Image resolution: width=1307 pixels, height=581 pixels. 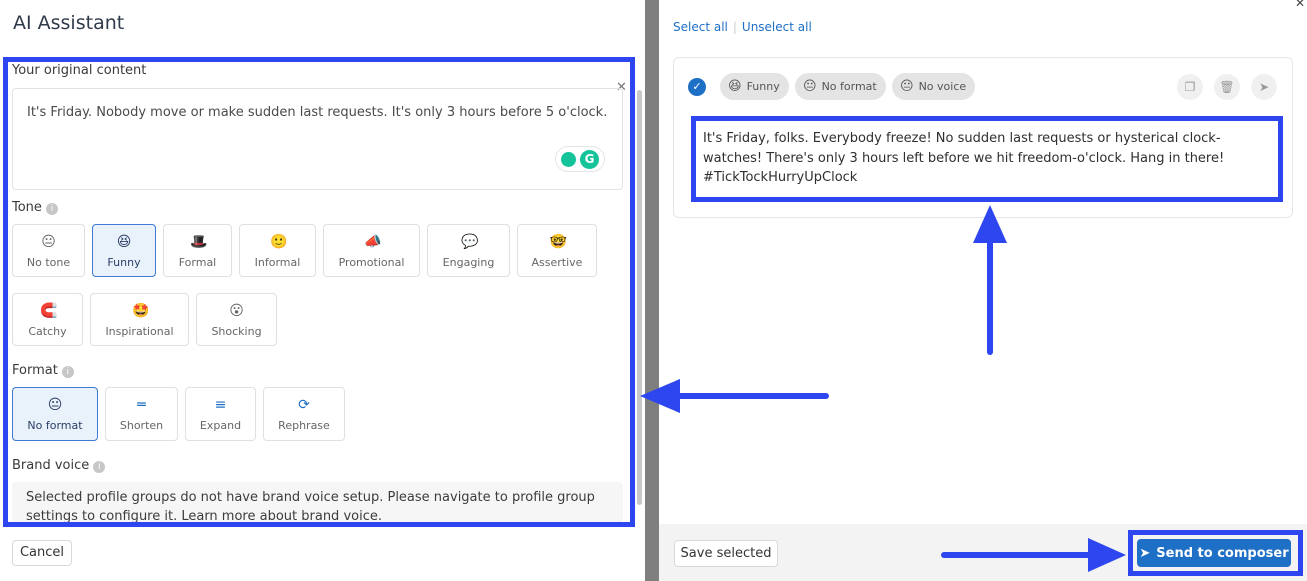 What do you see at coordinates (1214, 553) in the screenshot?
I see `send-to-composer-button: ➤ Send to composer` at bounding box center [1214, 553].